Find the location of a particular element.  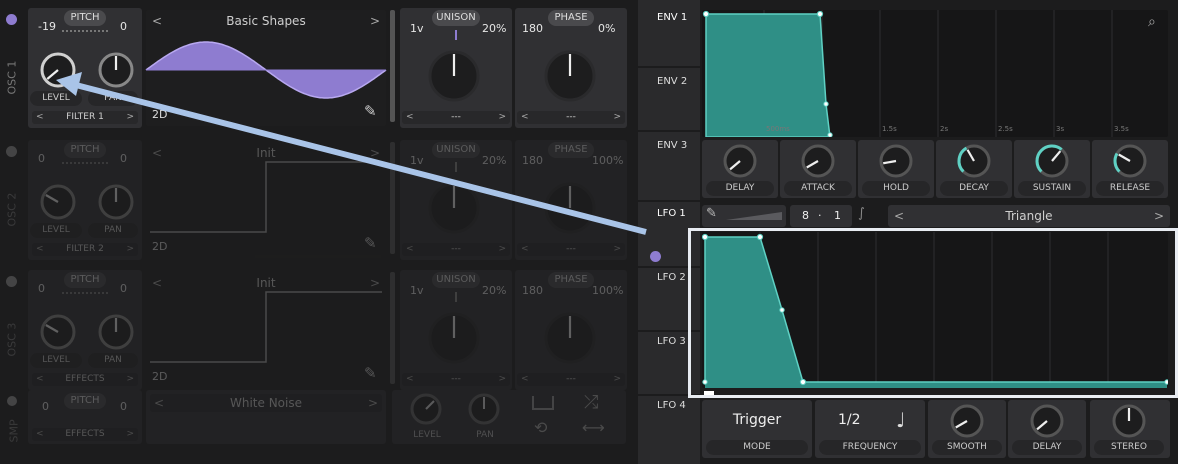

env-tabs is located at coordinates (669, 100).